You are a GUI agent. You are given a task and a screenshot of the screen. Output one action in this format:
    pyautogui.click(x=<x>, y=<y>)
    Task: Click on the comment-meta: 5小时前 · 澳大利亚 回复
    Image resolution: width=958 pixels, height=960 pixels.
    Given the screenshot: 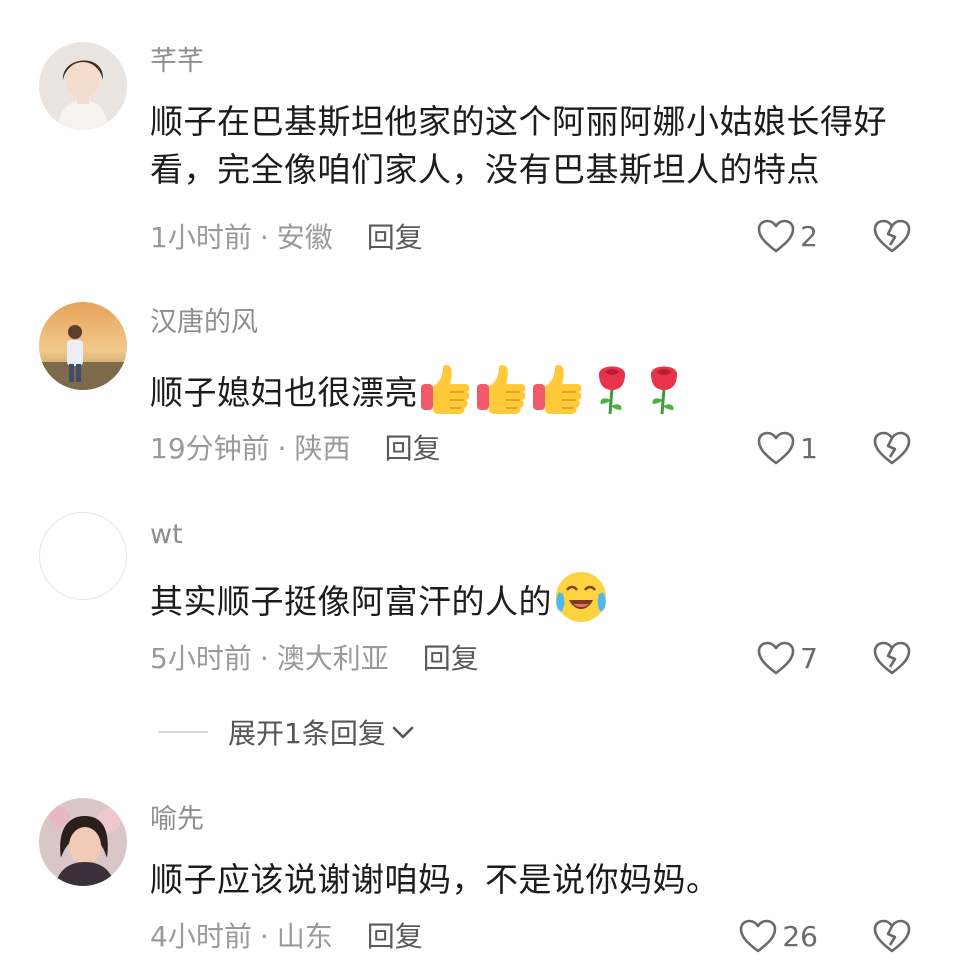 What is the action you would take?
    pyautogui.click(x=314, y=659)
    